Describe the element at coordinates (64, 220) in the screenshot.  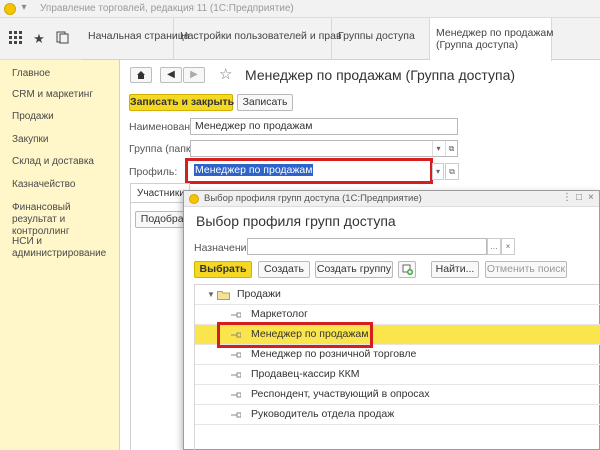
I see `sidebar-item-finance: Финансовый результат и контроллинг` at that location.